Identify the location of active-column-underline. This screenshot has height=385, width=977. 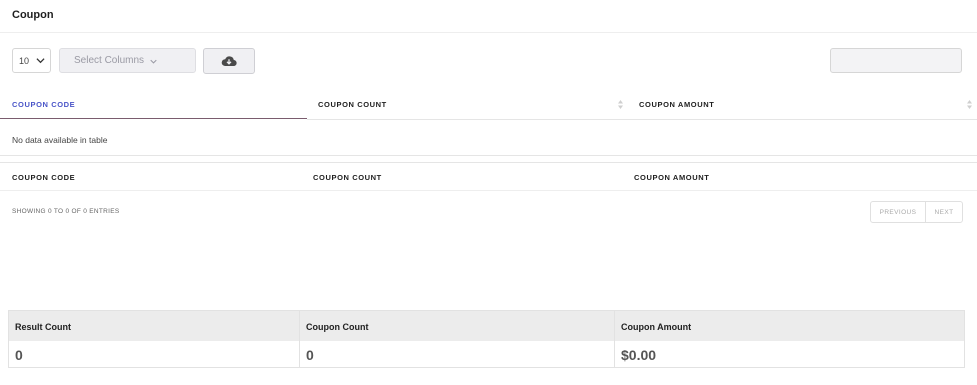
(153, 118).